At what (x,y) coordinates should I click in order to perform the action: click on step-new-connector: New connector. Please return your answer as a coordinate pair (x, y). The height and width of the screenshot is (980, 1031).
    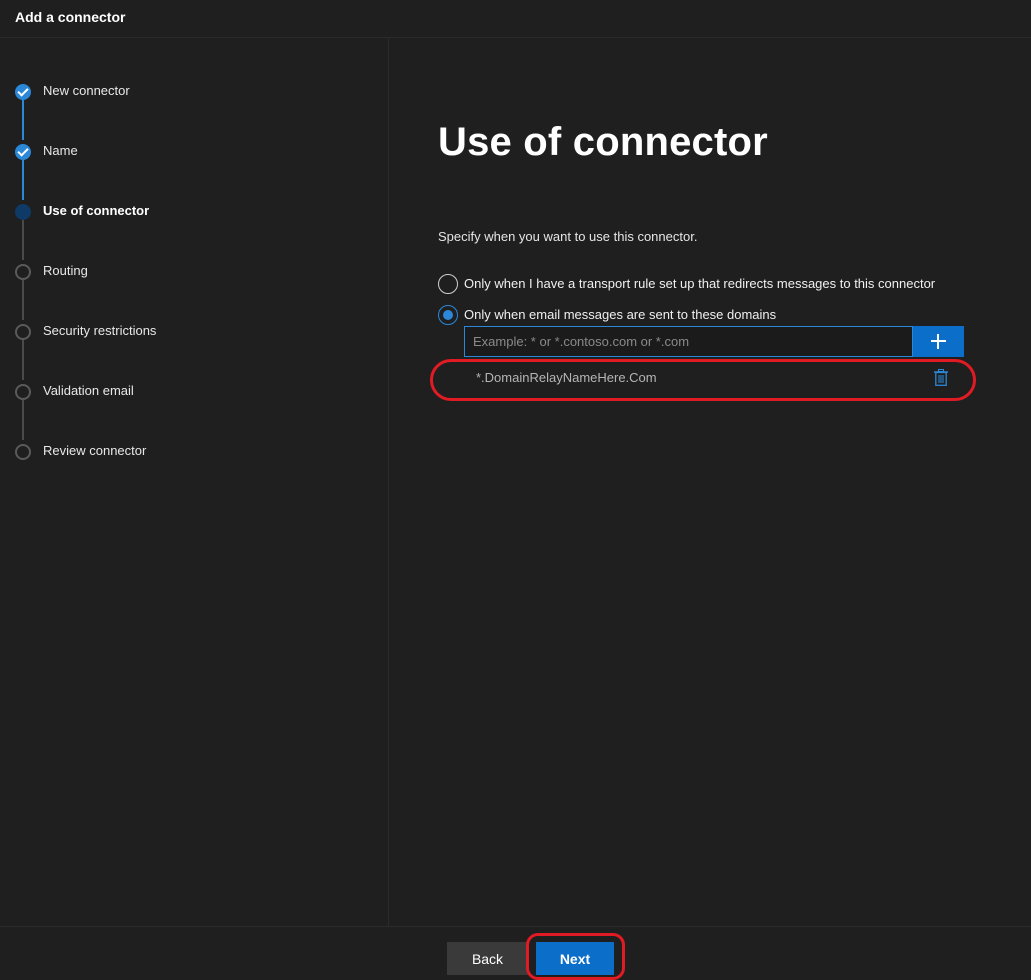
    Looking at the image, I should click on (190, 91).